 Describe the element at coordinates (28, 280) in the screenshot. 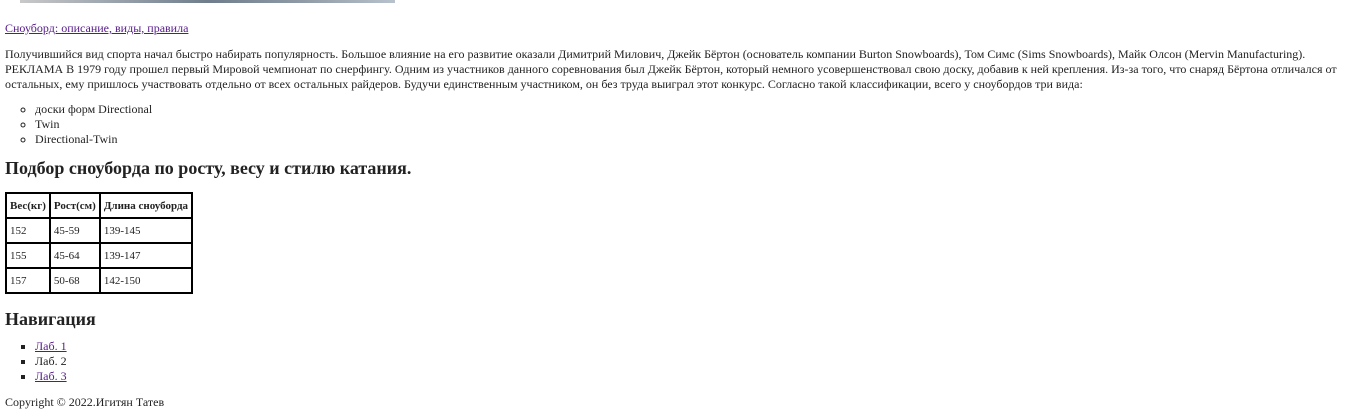

I see `table-cell: 157` at that location.